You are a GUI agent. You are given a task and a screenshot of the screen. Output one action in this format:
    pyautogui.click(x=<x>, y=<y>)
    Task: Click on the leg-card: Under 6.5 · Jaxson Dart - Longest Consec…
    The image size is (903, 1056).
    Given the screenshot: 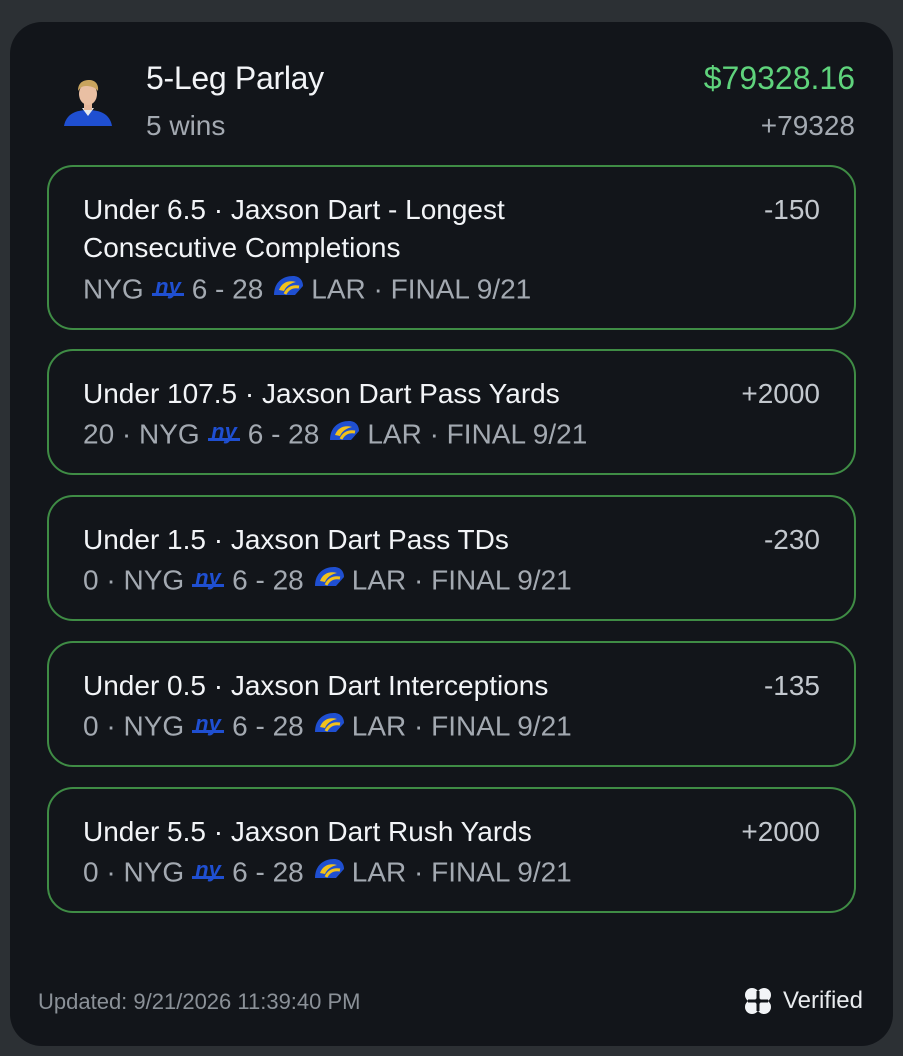 What is the action you would take?
    pyautogui.click(x=451, y=247)
    